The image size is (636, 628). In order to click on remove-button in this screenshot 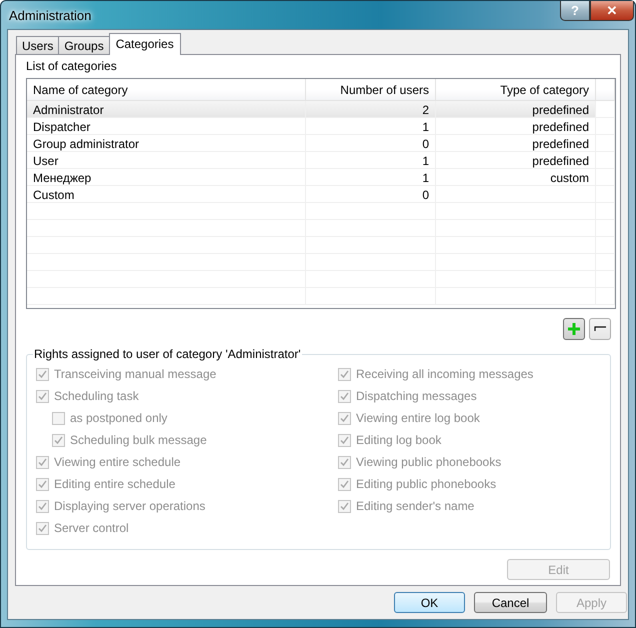, I will do `click(600, 329)`.